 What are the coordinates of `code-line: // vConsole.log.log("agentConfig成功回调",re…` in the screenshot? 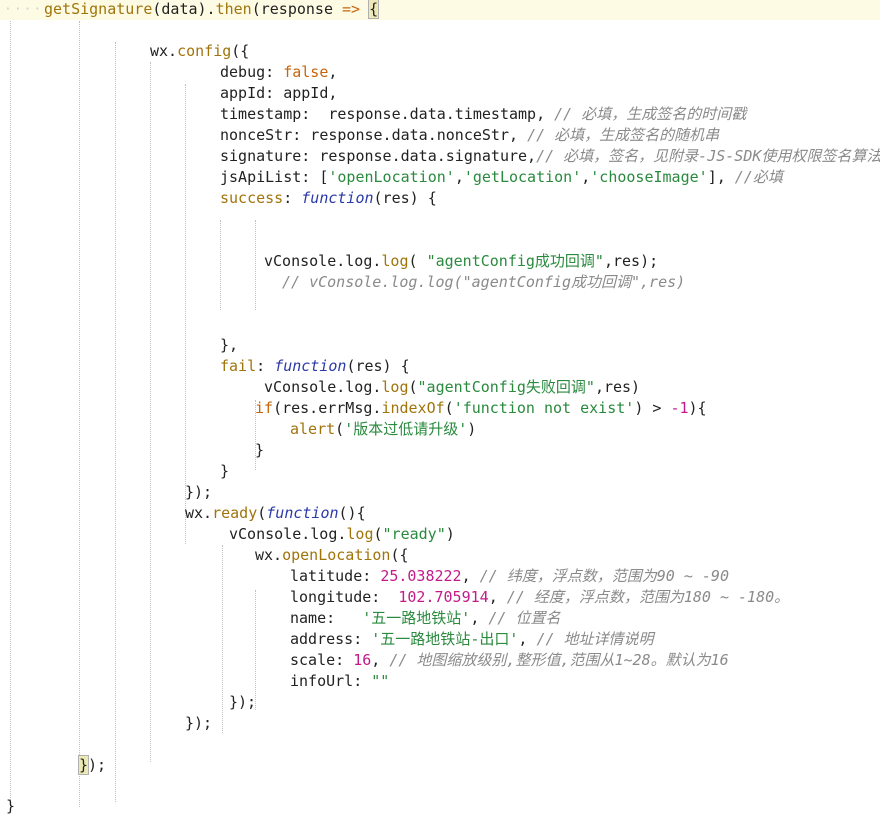 It's located at (440, 282).